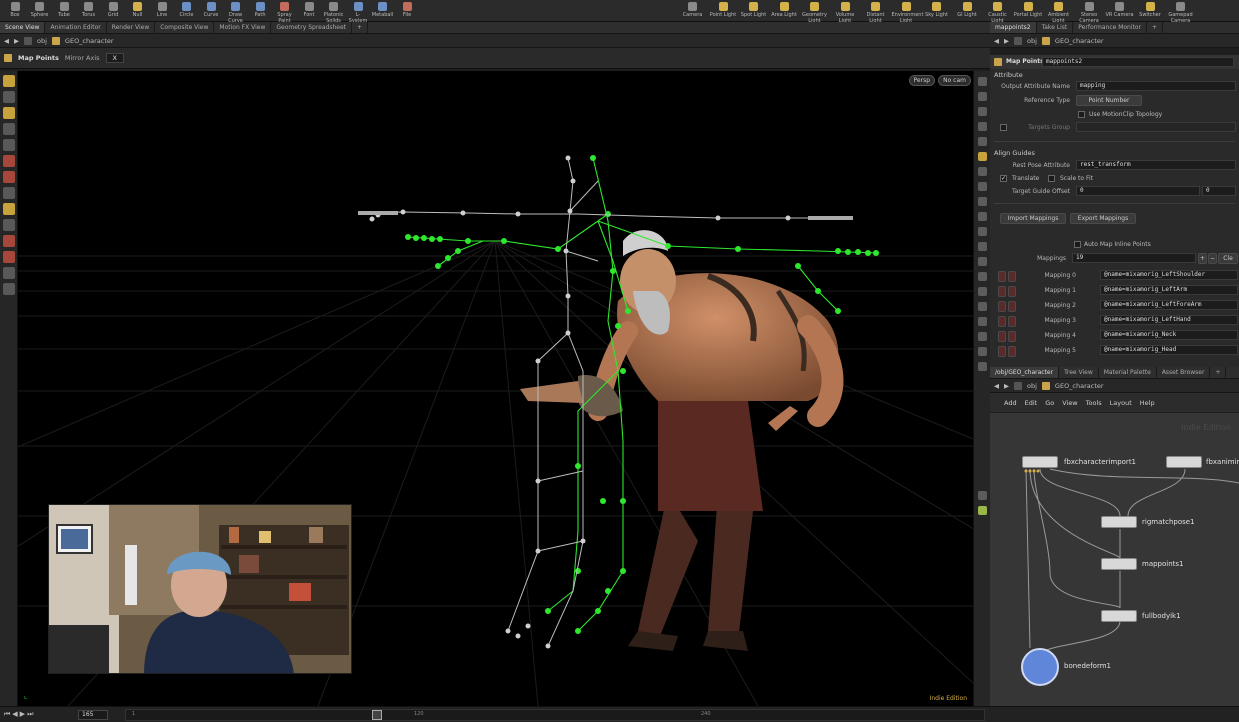  Describe the element at coordinates (9, 97) in the screenshot. I see `pose-icon` at that location.